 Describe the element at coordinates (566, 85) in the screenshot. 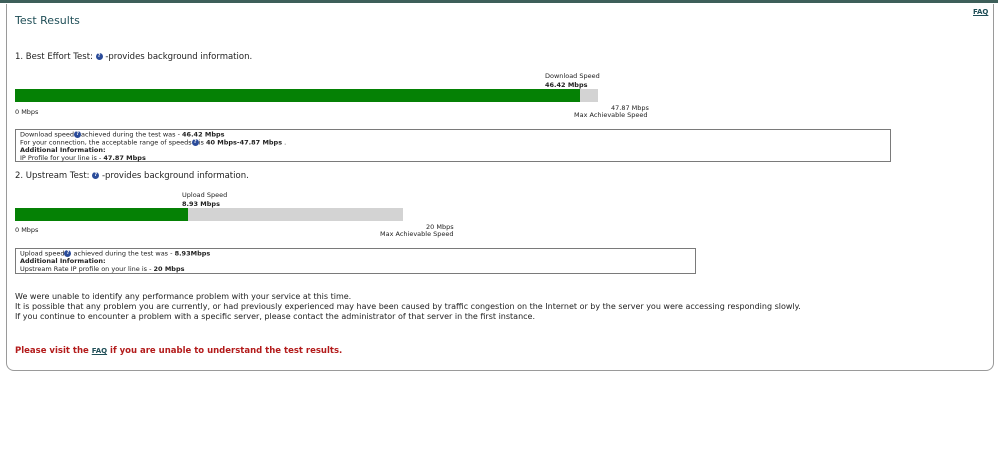

I see `download-speed-value: 46.42 Mbps` at that location.